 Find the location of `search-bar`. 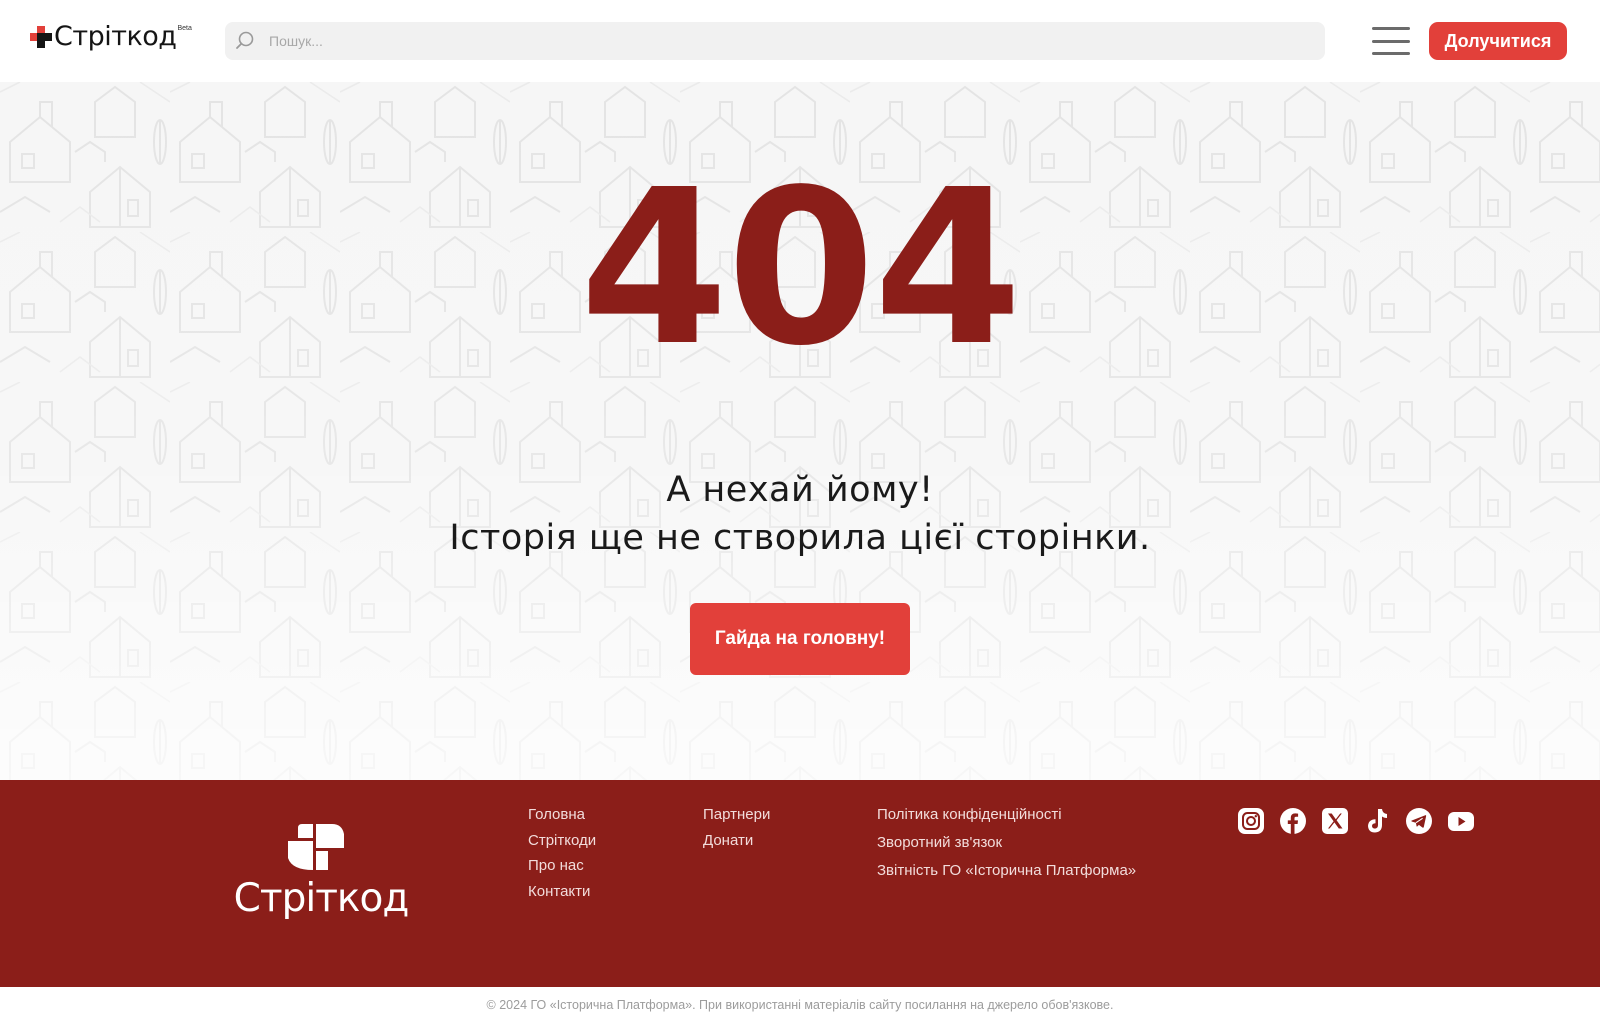

search-bar is located at coordinates (775, 41).